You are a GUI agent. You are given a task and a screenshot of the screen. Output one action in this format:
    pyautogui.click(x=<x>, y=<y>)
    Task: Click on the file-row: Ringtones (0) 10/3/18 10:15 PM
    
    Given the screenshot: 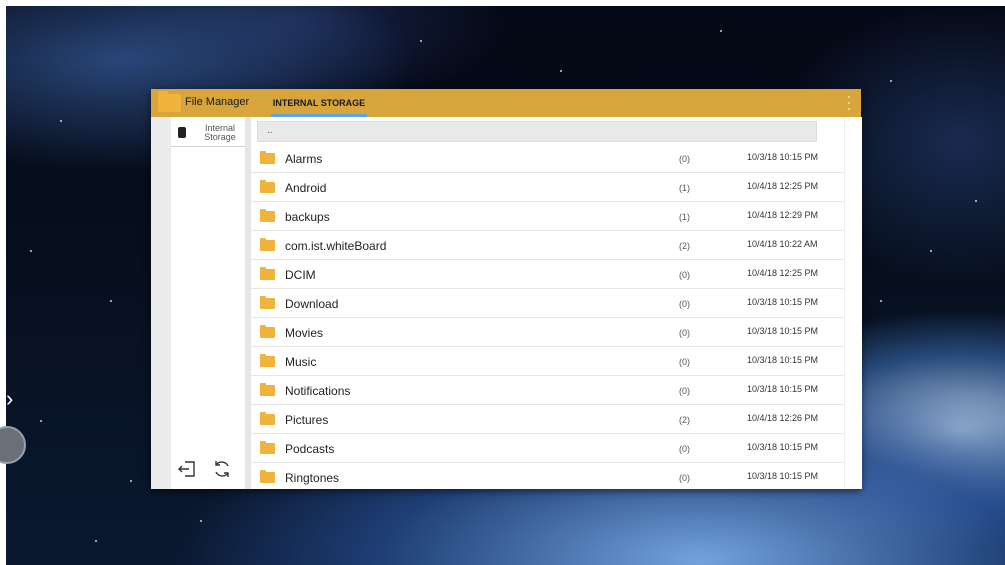 What is the action you would take?
    pyautogui.click(x=547, y=476)
    